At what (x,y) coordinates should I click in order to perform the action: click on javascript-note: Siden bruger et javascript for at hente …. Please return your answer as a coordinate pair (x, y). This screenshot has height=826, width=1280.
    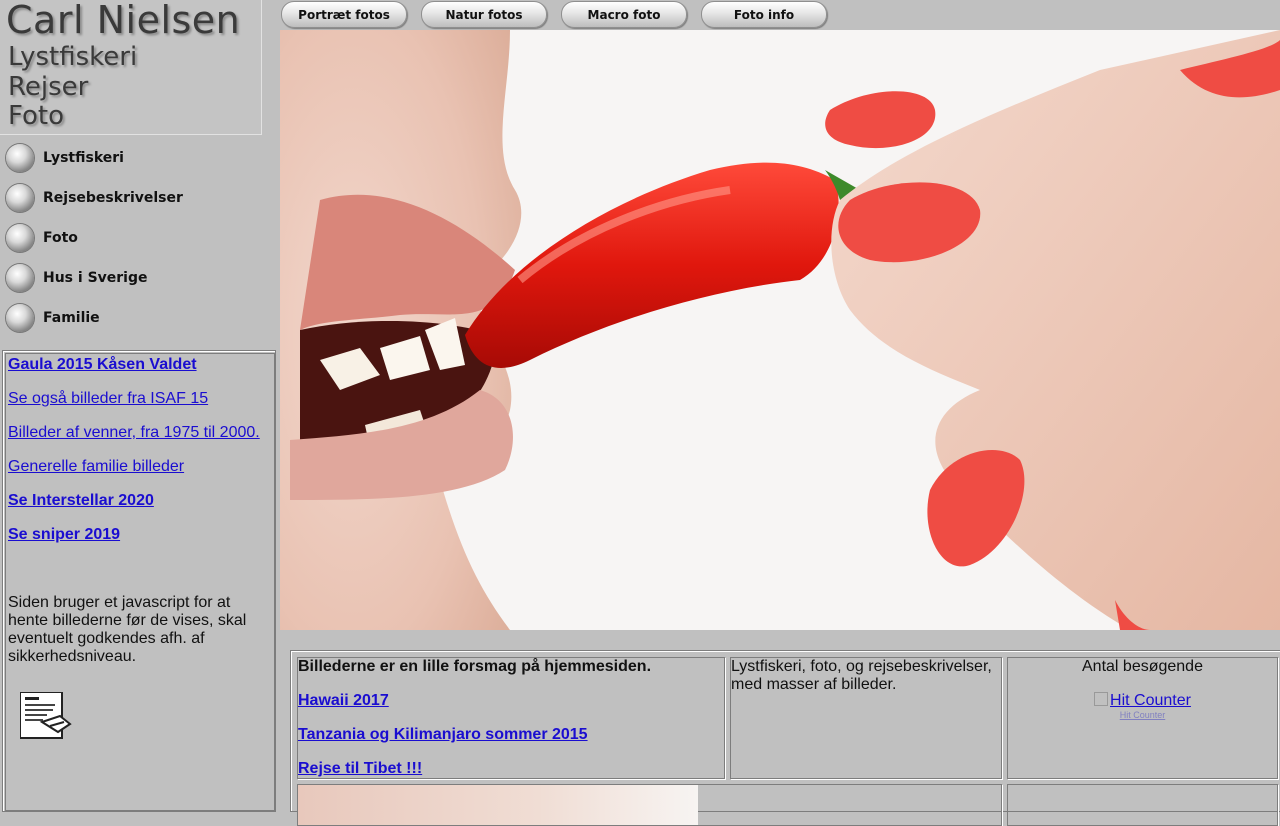
    Looking at the image, I should click on (127, 629).